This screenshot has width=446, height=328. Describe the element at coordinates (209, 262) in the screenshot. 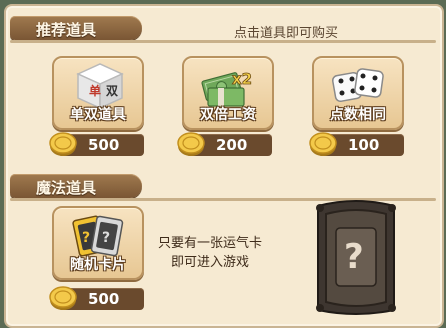

I see `description-line: 即可进入游戏` at that location.